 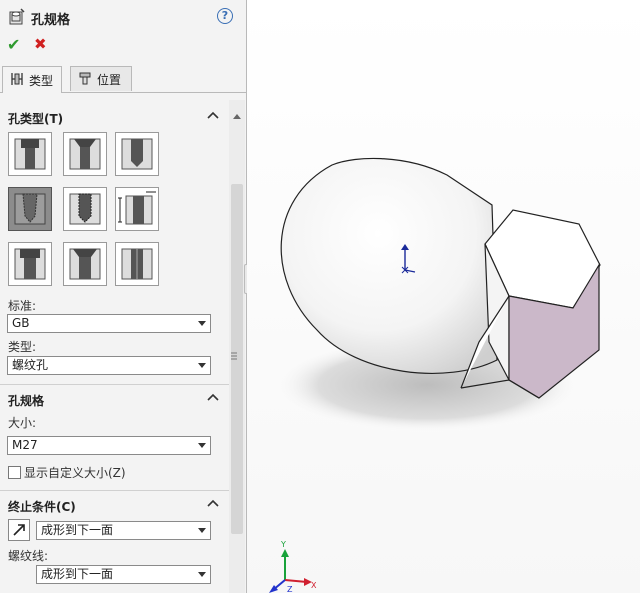 What do you see at coordinates (36, 119) in the screenshot?
I see `hole-type-section-title: 孔类型(T)` at bounding box center [36, 119].